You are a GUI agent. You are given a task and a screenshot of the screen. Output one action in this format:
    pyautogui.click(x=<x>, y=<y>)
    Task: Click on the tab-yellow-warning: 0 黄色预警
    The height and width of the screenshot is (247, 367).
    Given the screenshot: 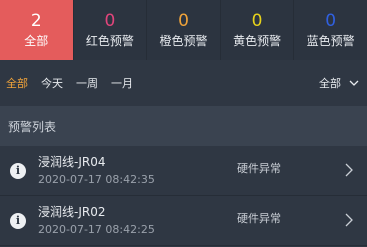 What is the action you would take?
    pyautogui.click(x=258, y=30)
    